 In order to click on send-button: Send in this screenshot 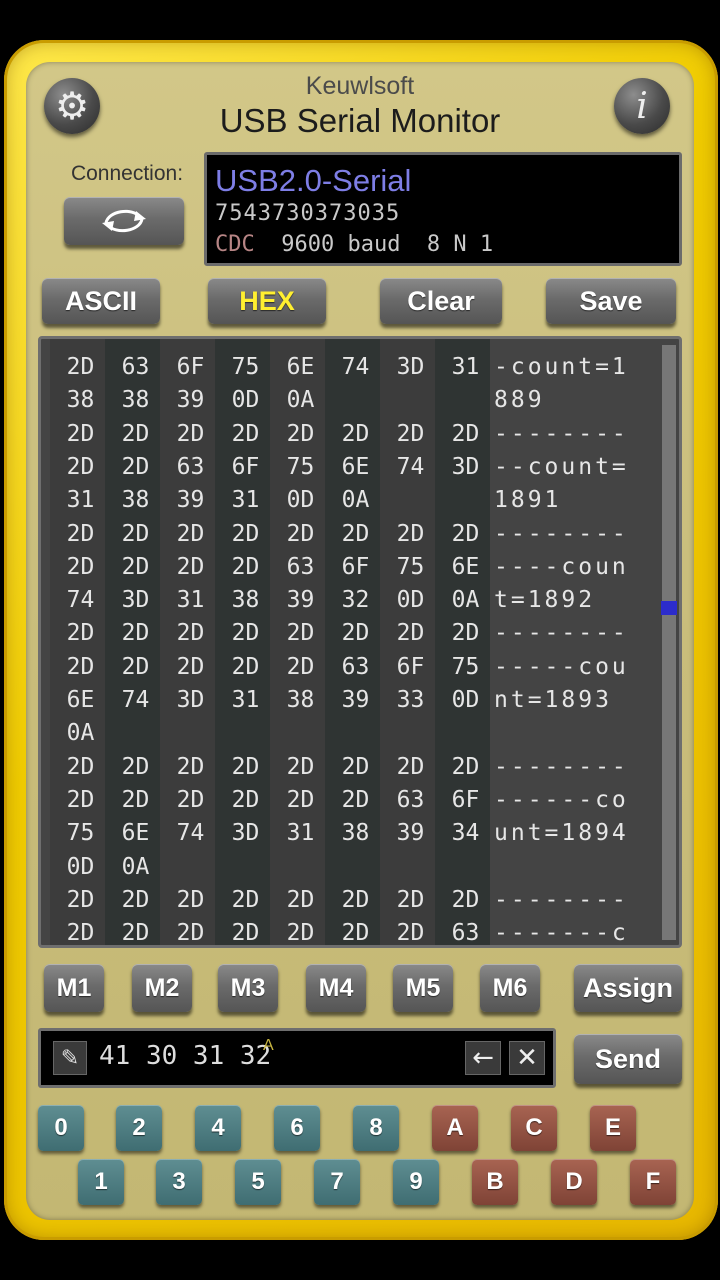, I will do `click(628, 1059)`.